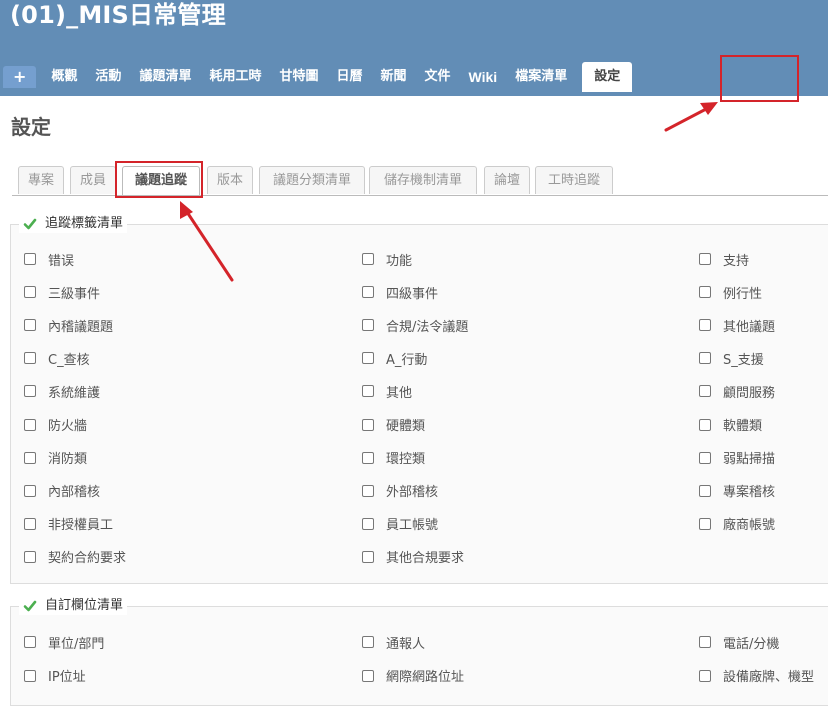 The width and height of the screenshot is (828, 706). What do you see at coordinates (393, 425) in the screenshot?
I see `tracker-option: 硬體類` at bounding box center [393, 425].